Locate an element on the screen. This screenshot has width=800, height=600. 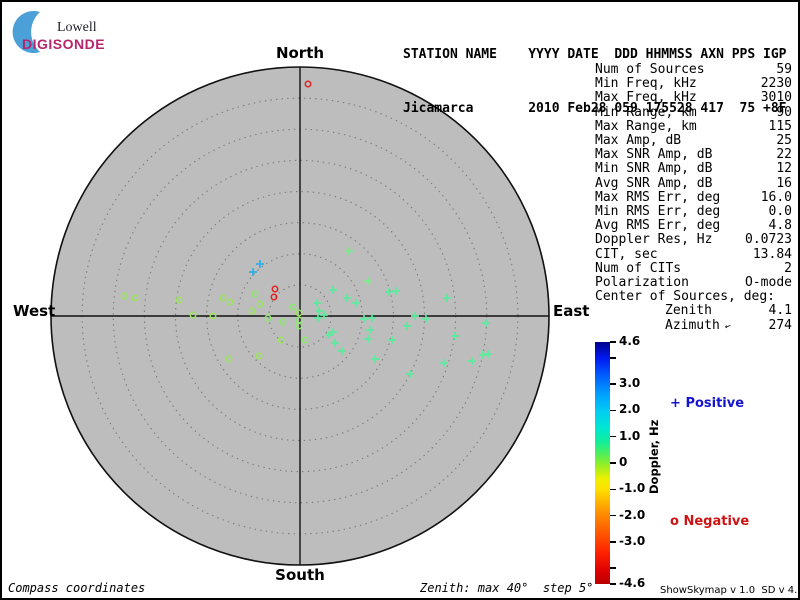
stat-value: 25 is located at coordinates (784, 141).